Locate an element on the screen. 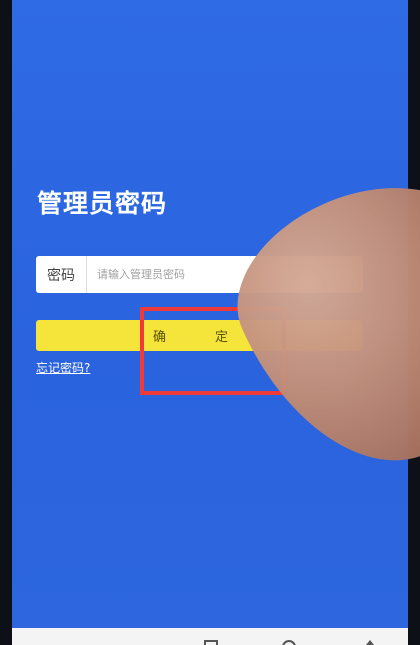 The width and height of the screenshot is (420, 645). system-nav-bar is located at coordinates (210, 636).